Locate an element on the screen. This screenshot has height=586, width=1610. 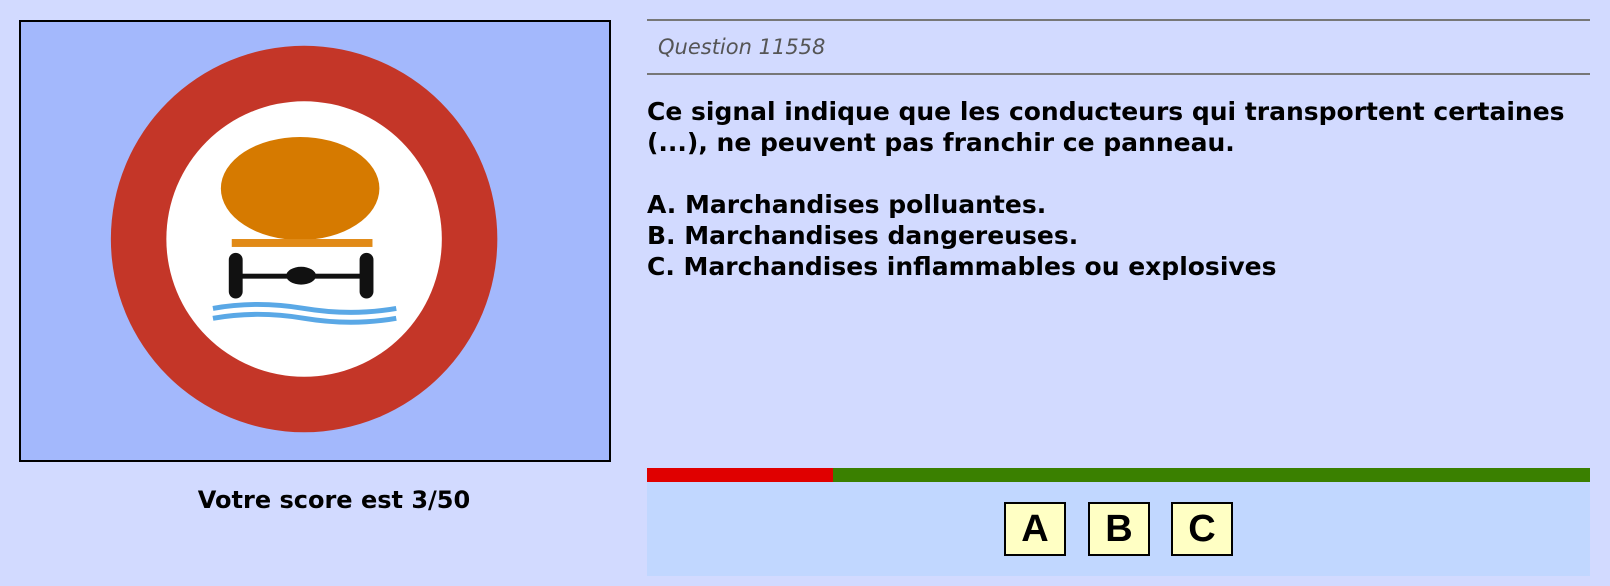
answer-option-a: A. Marchandises polluantes. is located at coordinates (847, 204).